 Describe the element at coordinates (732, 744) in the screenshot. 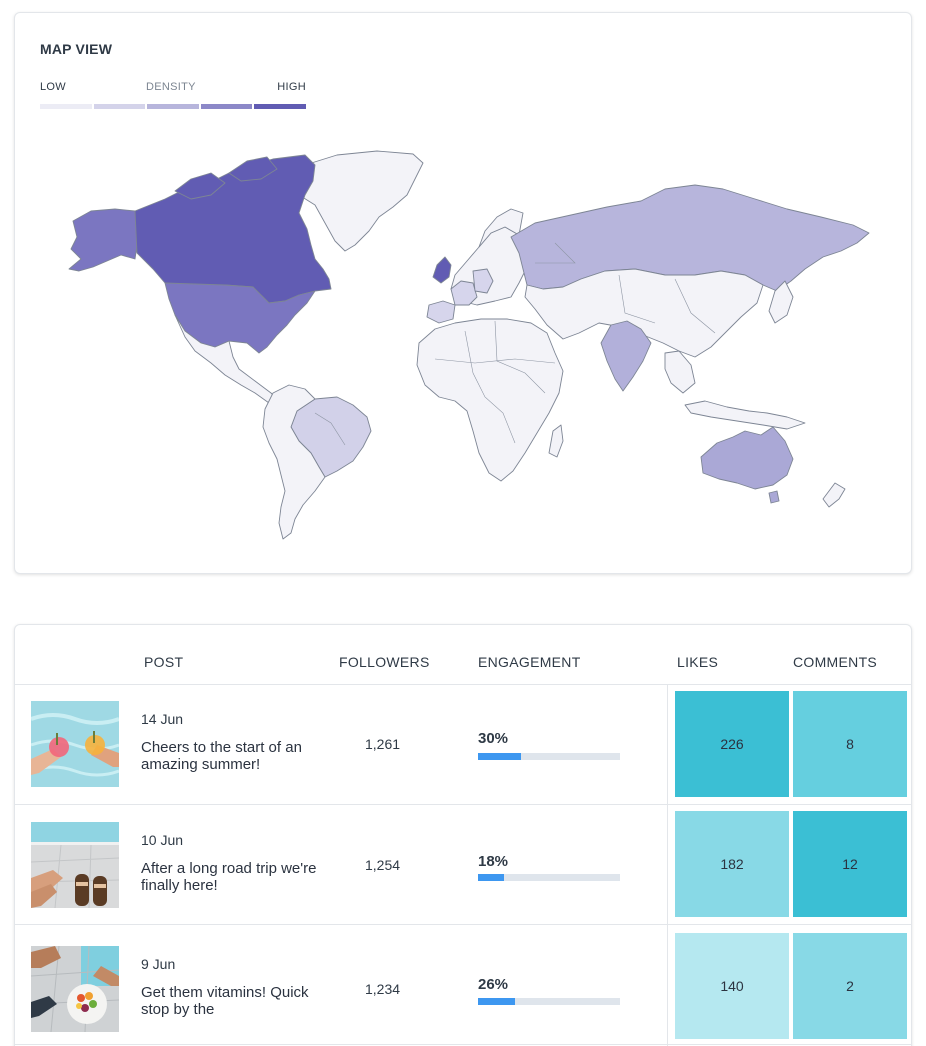

I see `likes-cell: 226` at that location.